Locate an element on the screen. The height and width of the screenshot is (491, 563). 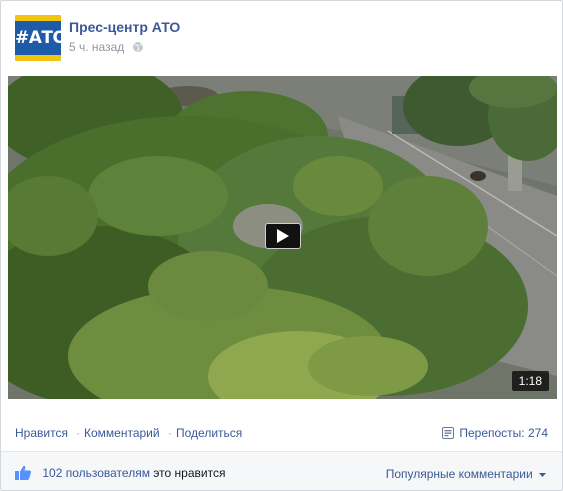
avatar-logo-text: #АТО is located at coordinates (38, 38).